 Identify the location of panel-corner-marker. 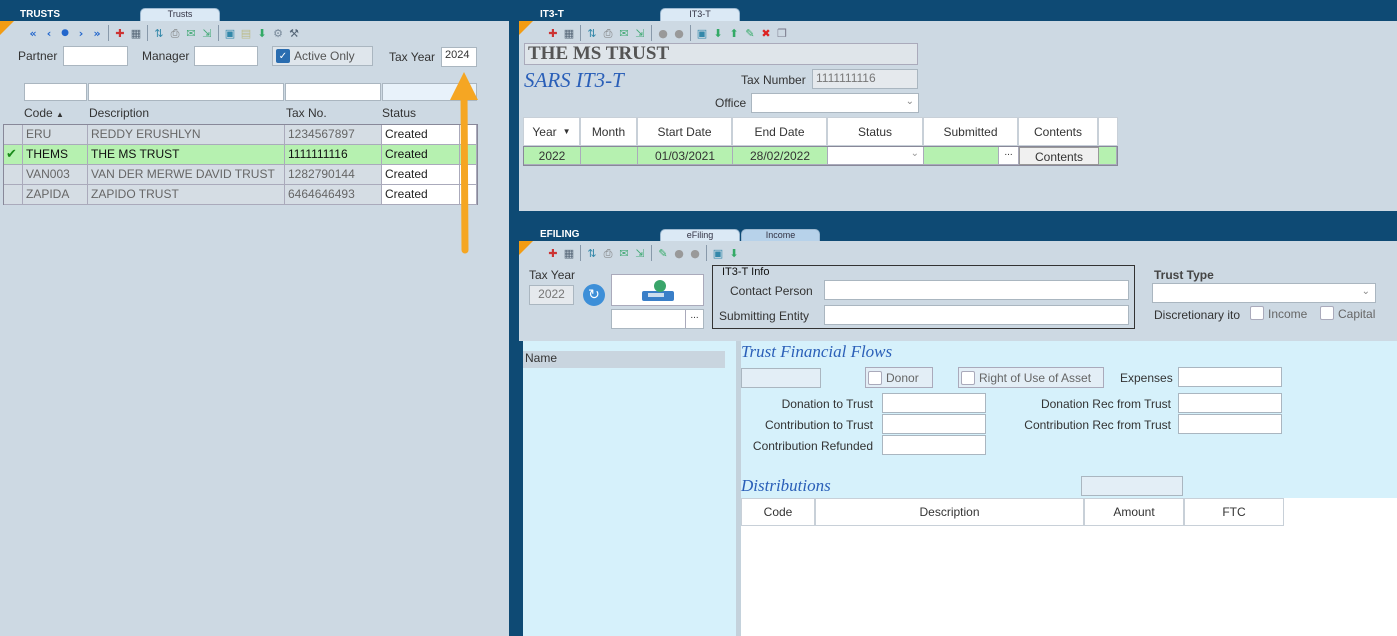
(526, 28).